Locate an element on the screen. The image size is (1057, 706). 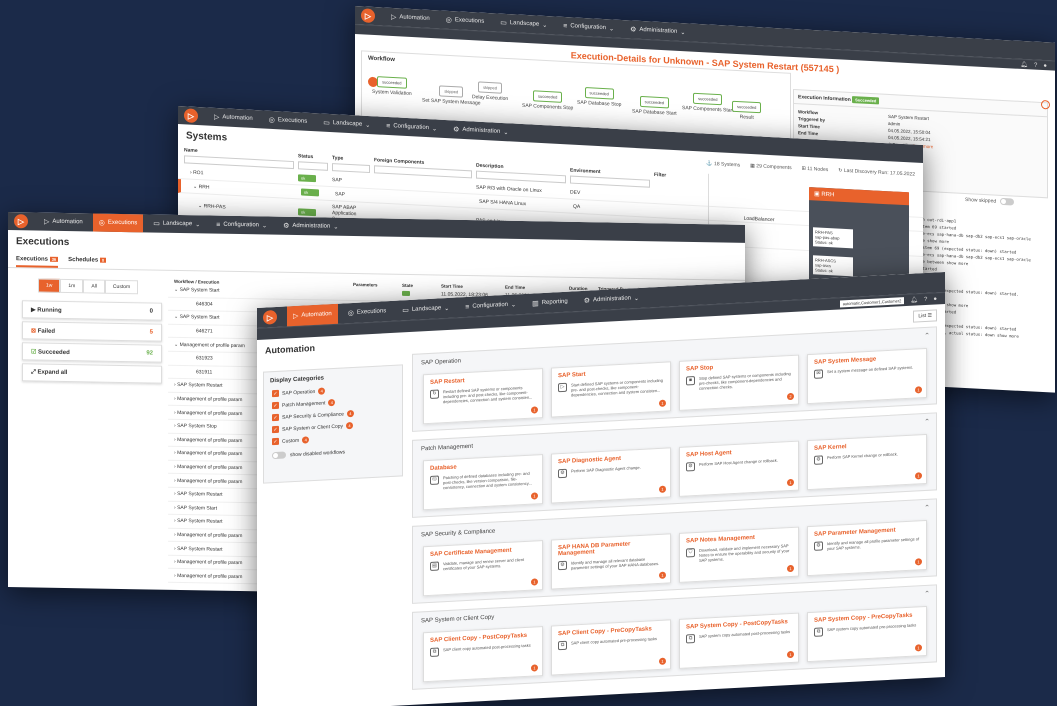
card-count-badge: 1 is located at coordinates (662, 403).